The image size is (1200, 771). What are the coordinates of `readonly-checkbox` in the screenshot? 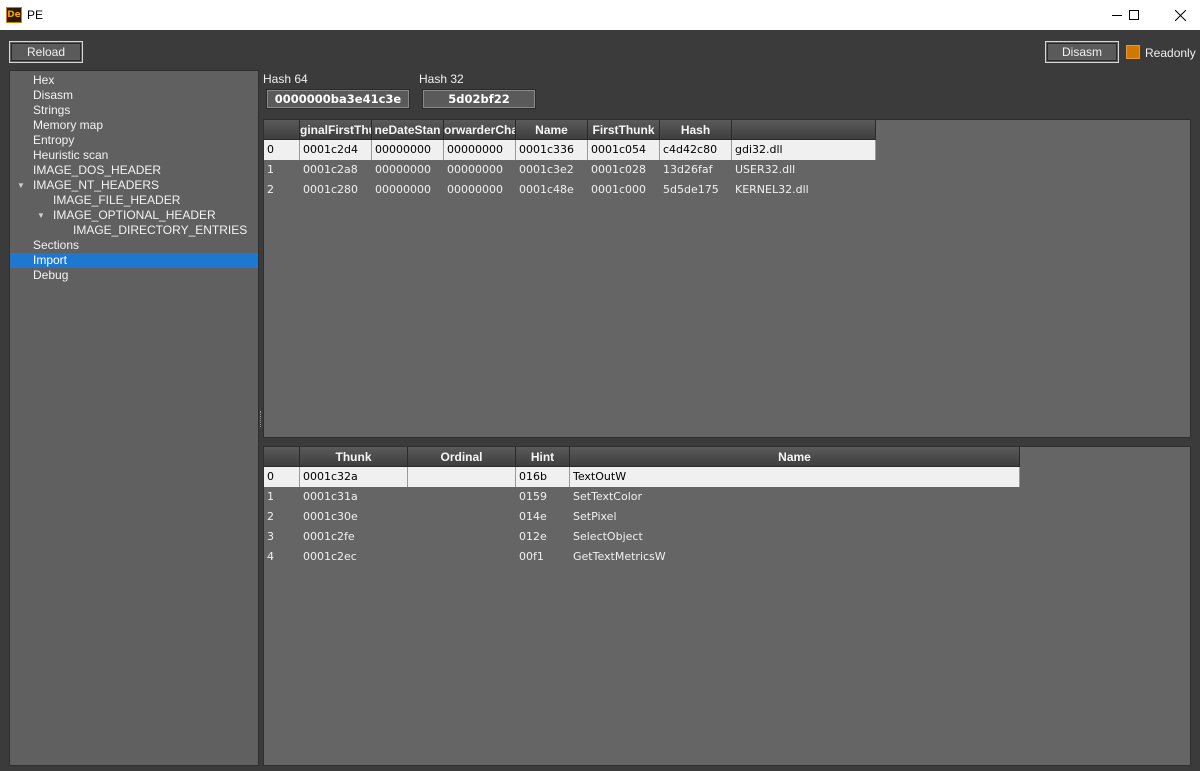 It's located at (1133, 52).